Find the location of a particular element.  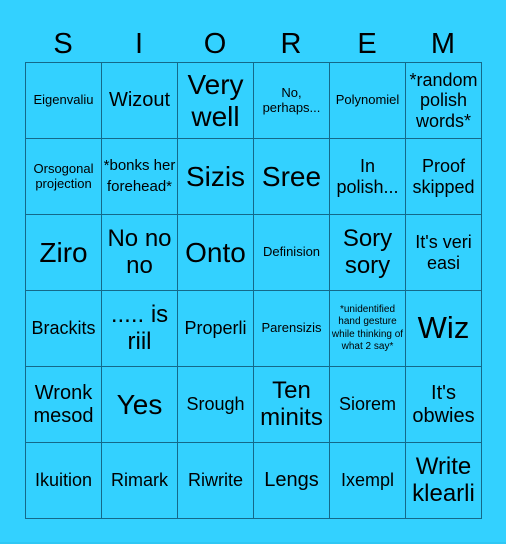

bingo-cell: No no no is located at coordinates (139, 252).